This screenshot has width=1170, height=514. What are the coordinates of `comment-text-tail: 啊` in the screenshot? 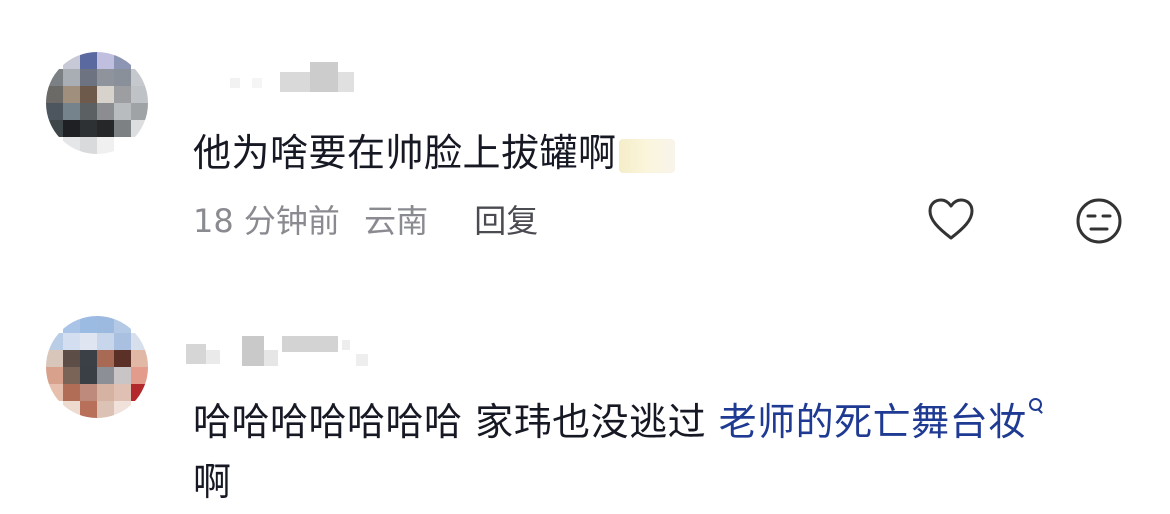 It's located at (212, 482).